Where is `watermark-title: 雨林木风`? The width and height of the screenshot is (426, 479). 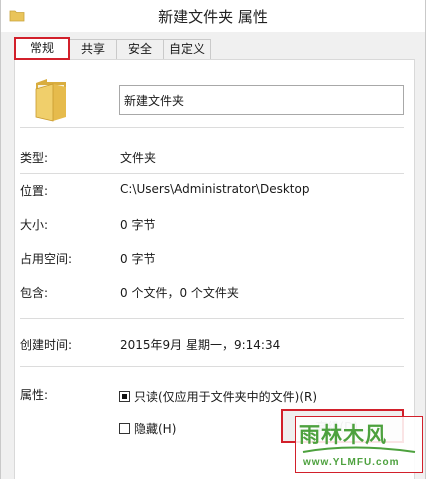
watermark-title: 雨林木风 is located at coordinates (343, 434).